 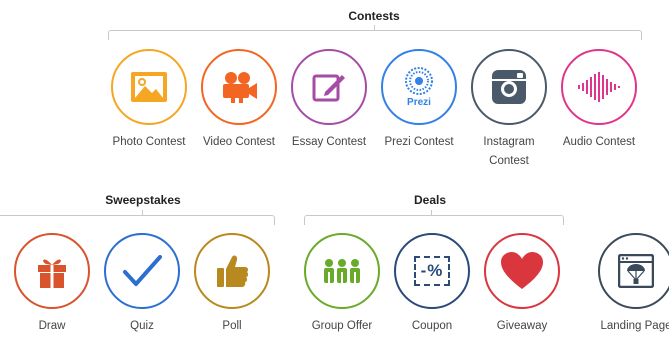 I want to click on group-icon, so click(x=342, y=271).